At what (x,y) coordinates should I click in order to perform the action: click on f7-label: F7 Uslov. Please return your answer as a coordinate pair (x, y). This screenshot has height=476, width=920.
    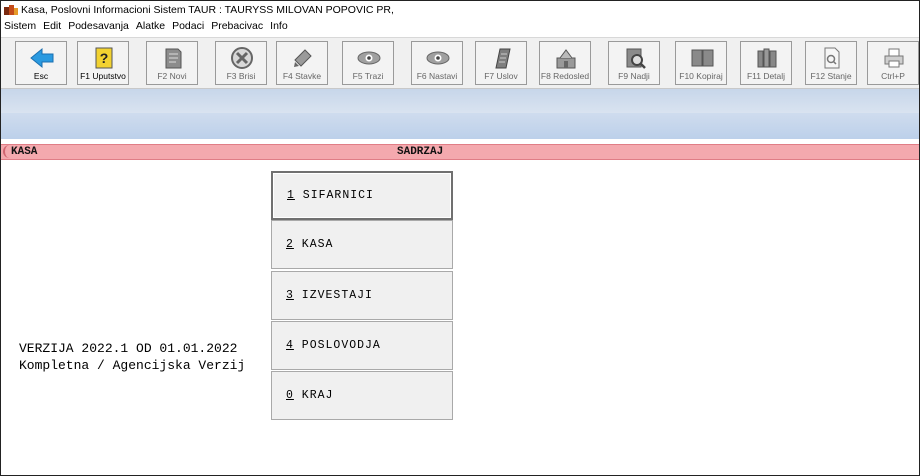
    Looking at the image, I should click on (501, 76).